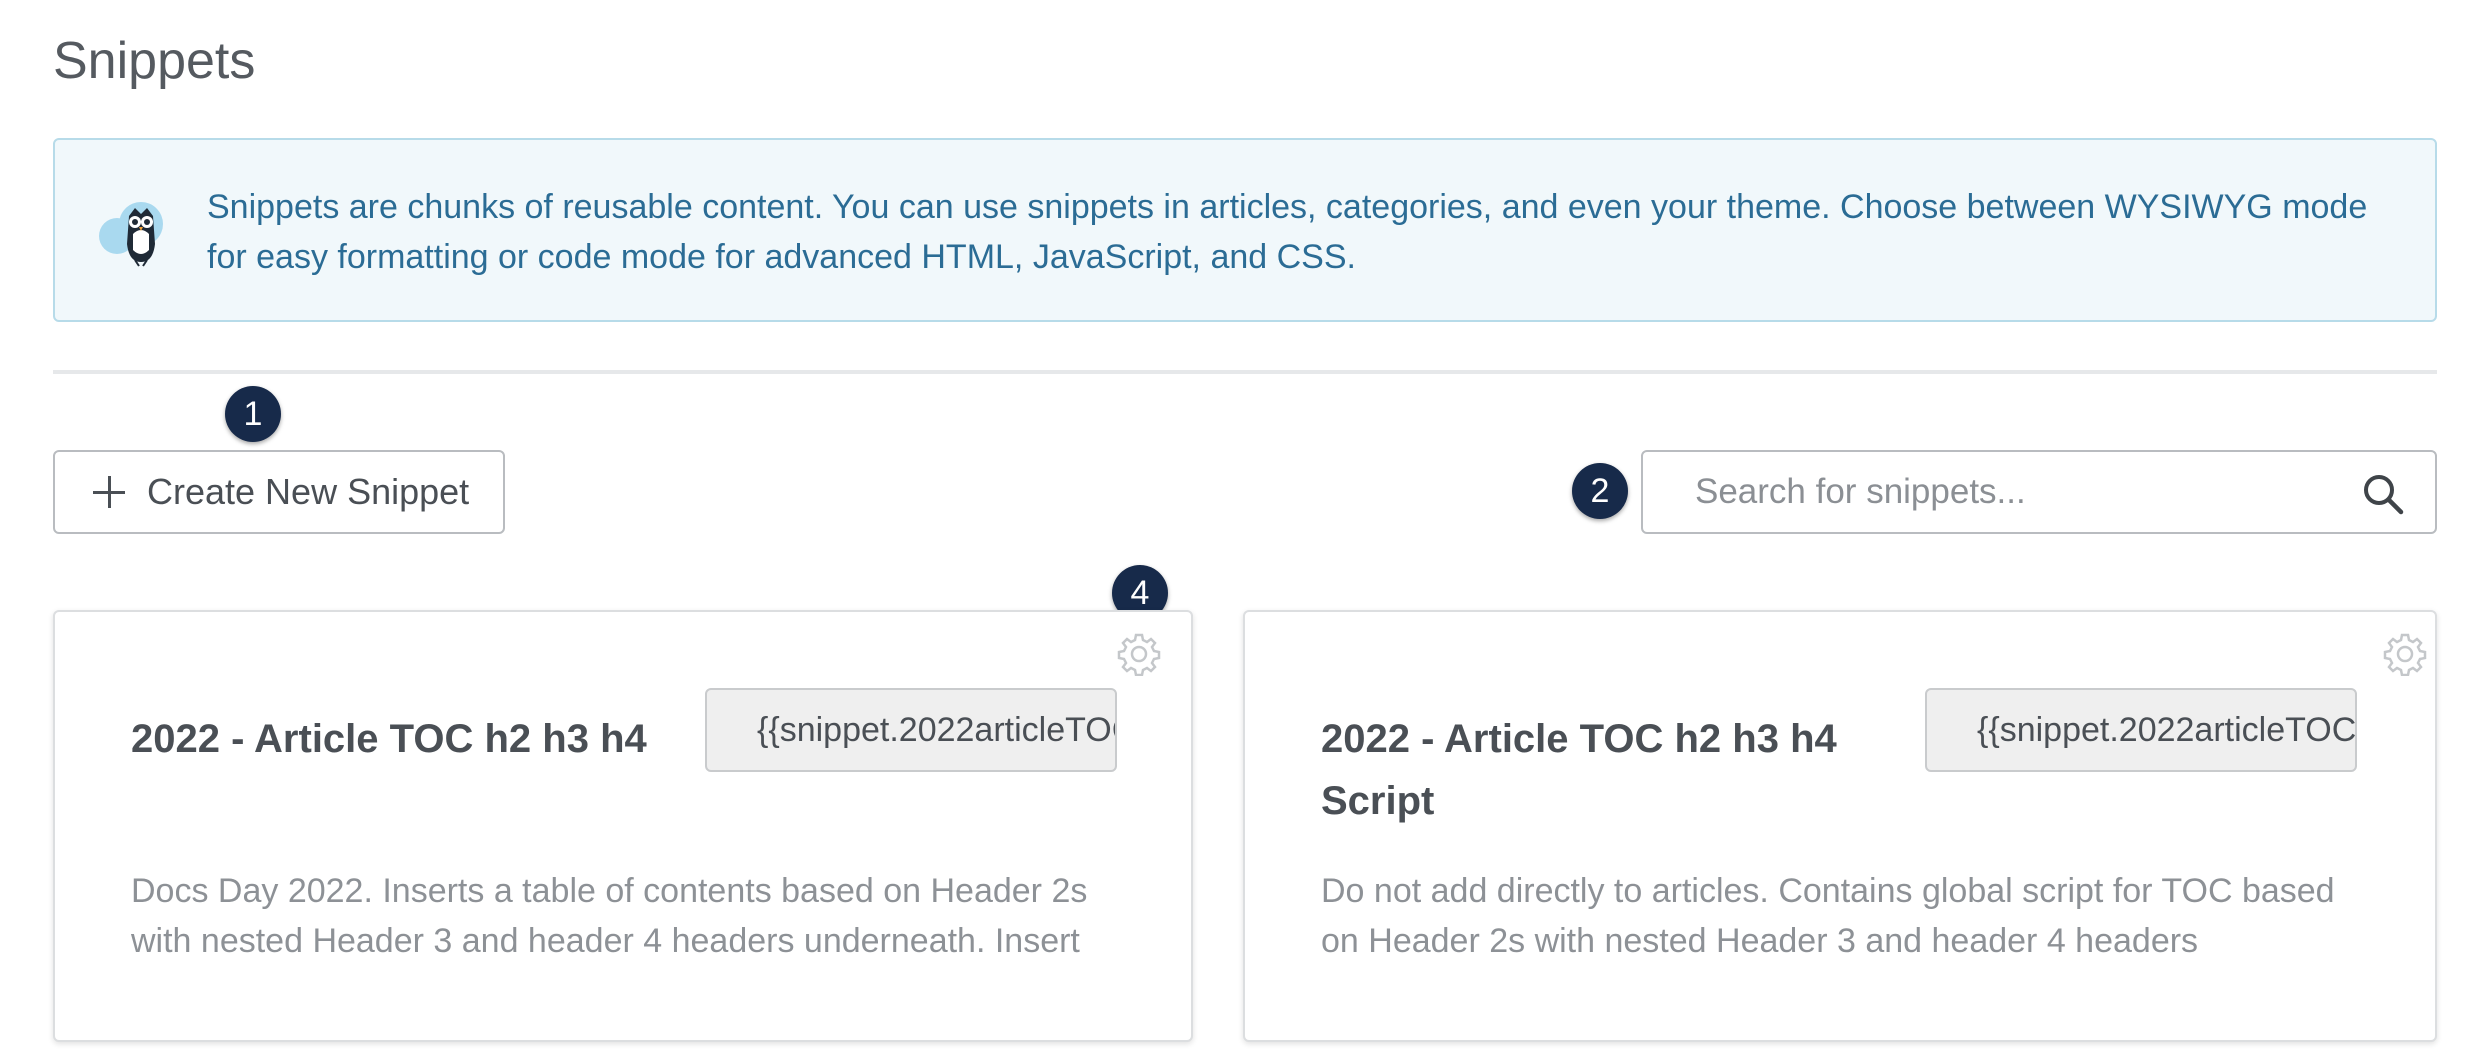 This screenshot has width=2478, height=1062. I want to click on snippet-title: 2022 - Article TOC h2 h3 h4 Script, so click(1621, 770).